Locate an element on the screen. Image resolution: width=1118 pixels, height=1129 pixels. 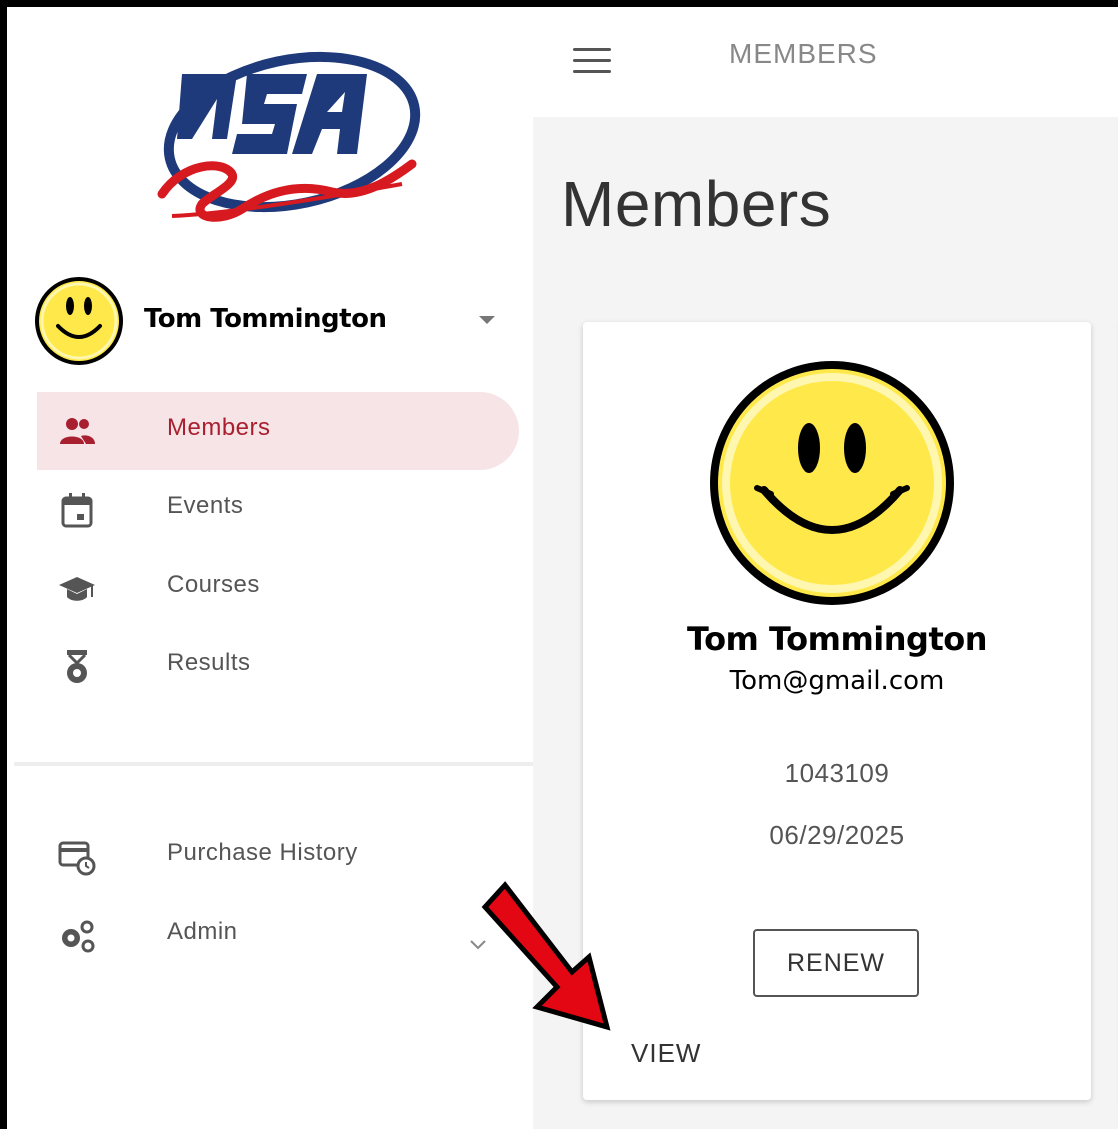
sidebar-item-events: Events is located at coordinates (278, 509).